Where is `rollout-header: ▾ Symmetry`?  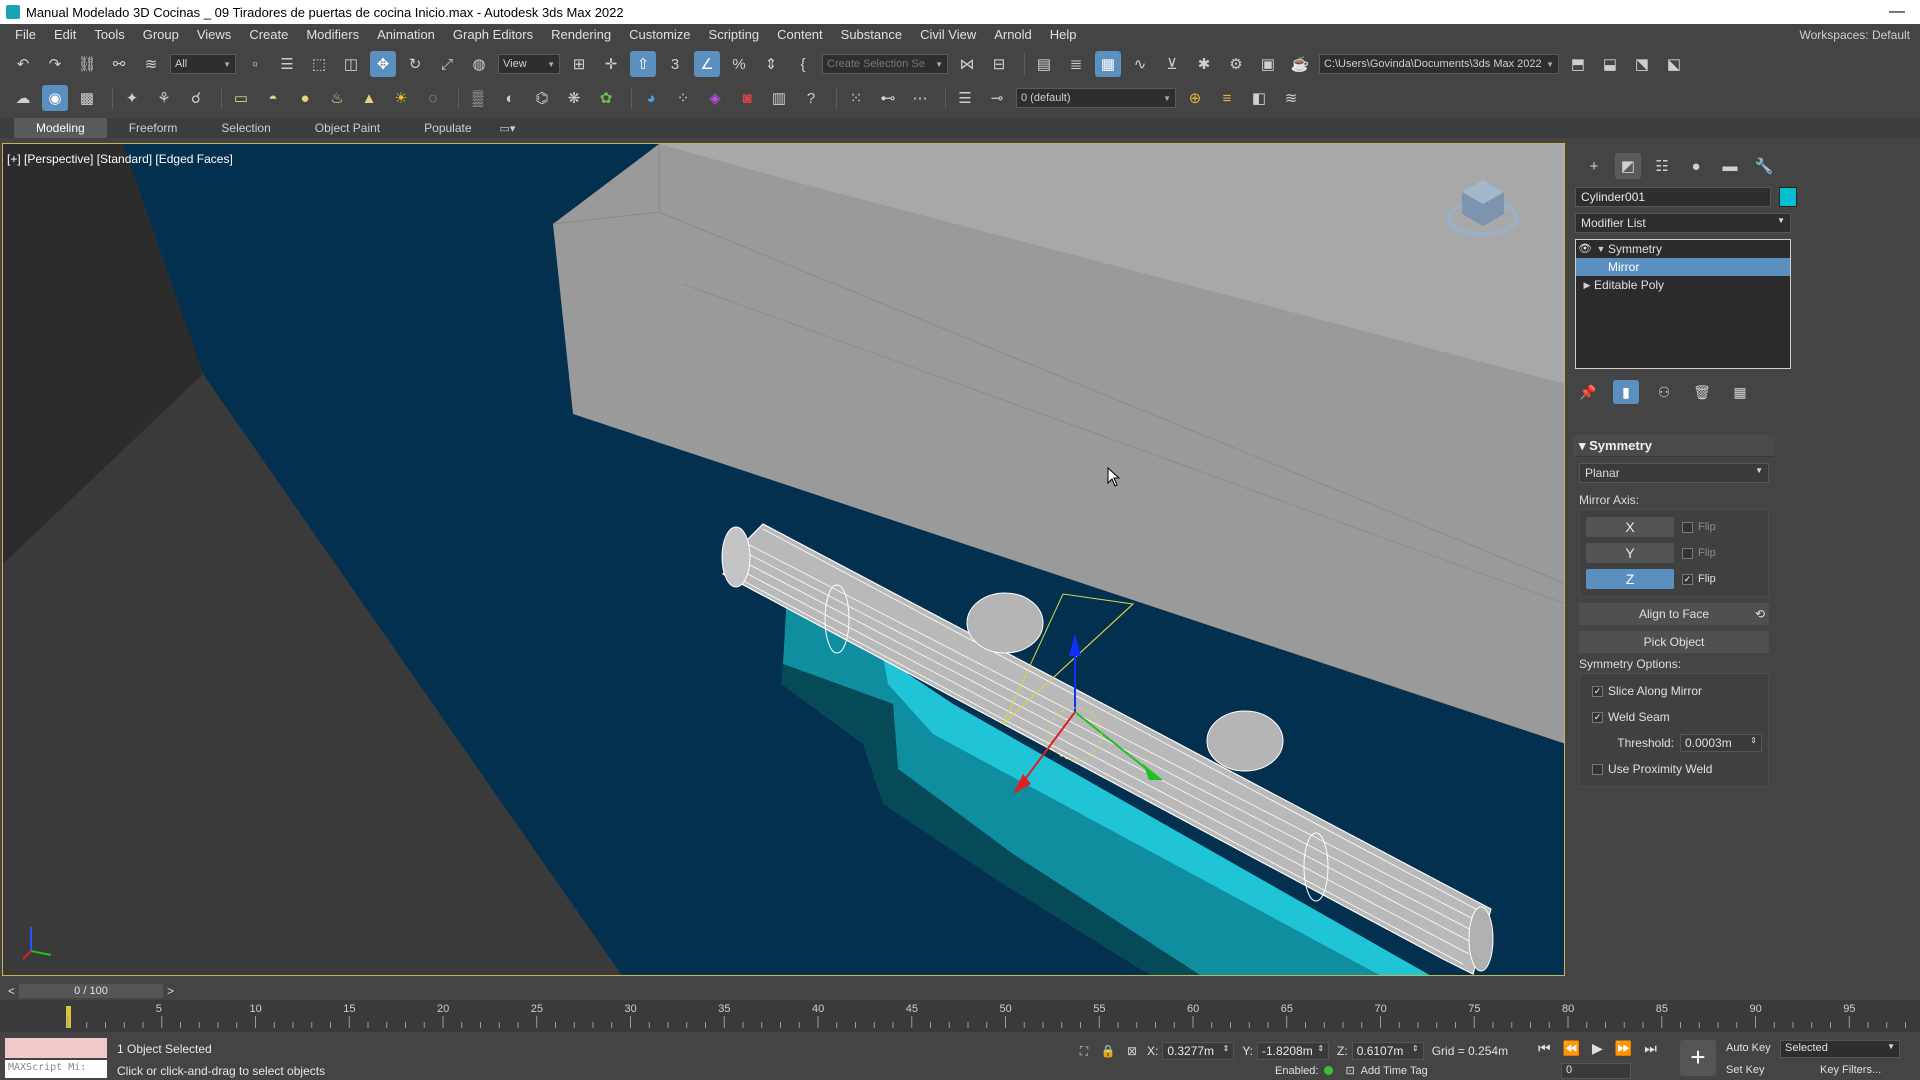
rollout-header: ▾ Symmetry is located at coordinates (1674, 446).